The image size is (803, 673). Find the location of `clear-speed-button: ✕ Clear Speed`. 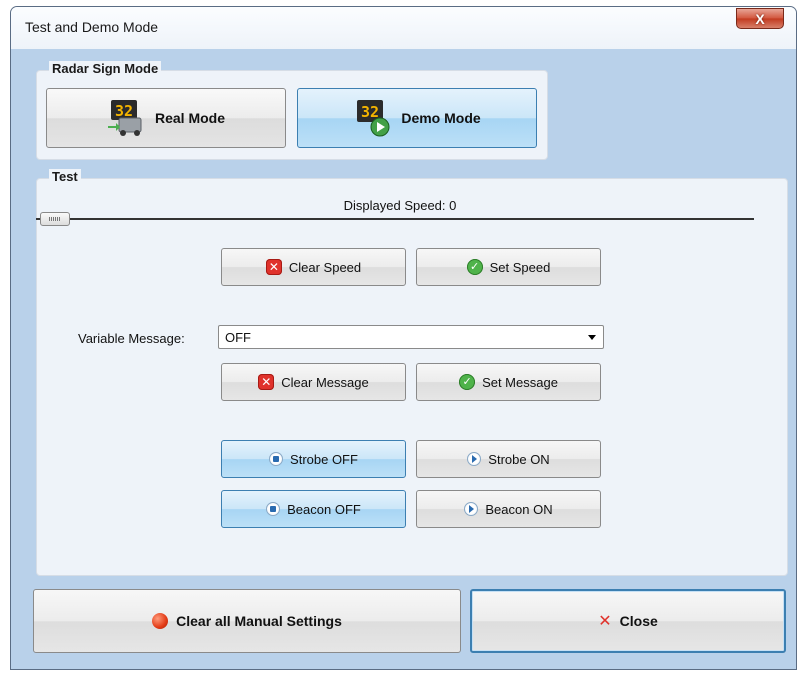

clear-speed-button: ✕ Clear Speed is located at coordinates (313, 267).